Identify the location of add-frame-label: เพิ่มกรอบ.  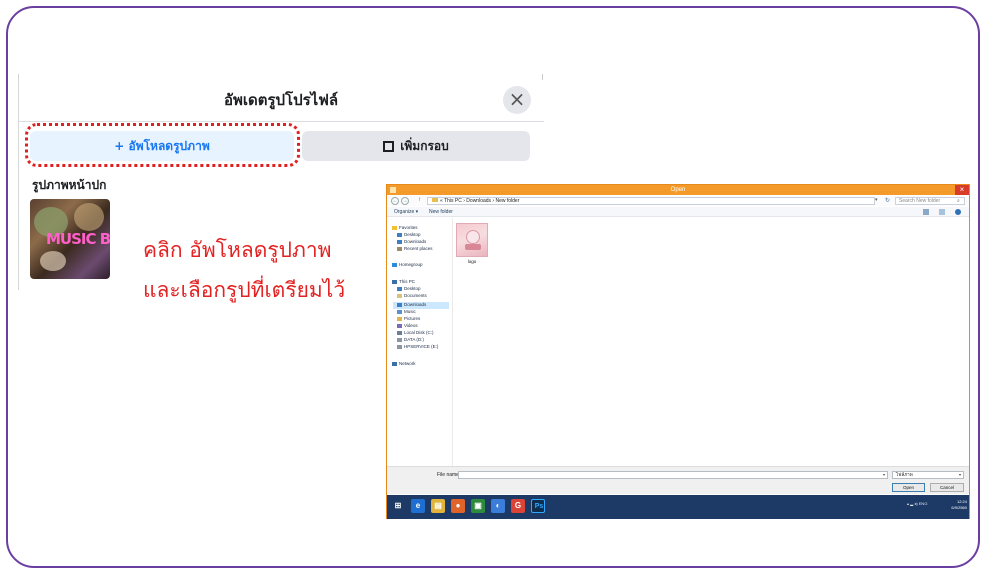
(424, 145).